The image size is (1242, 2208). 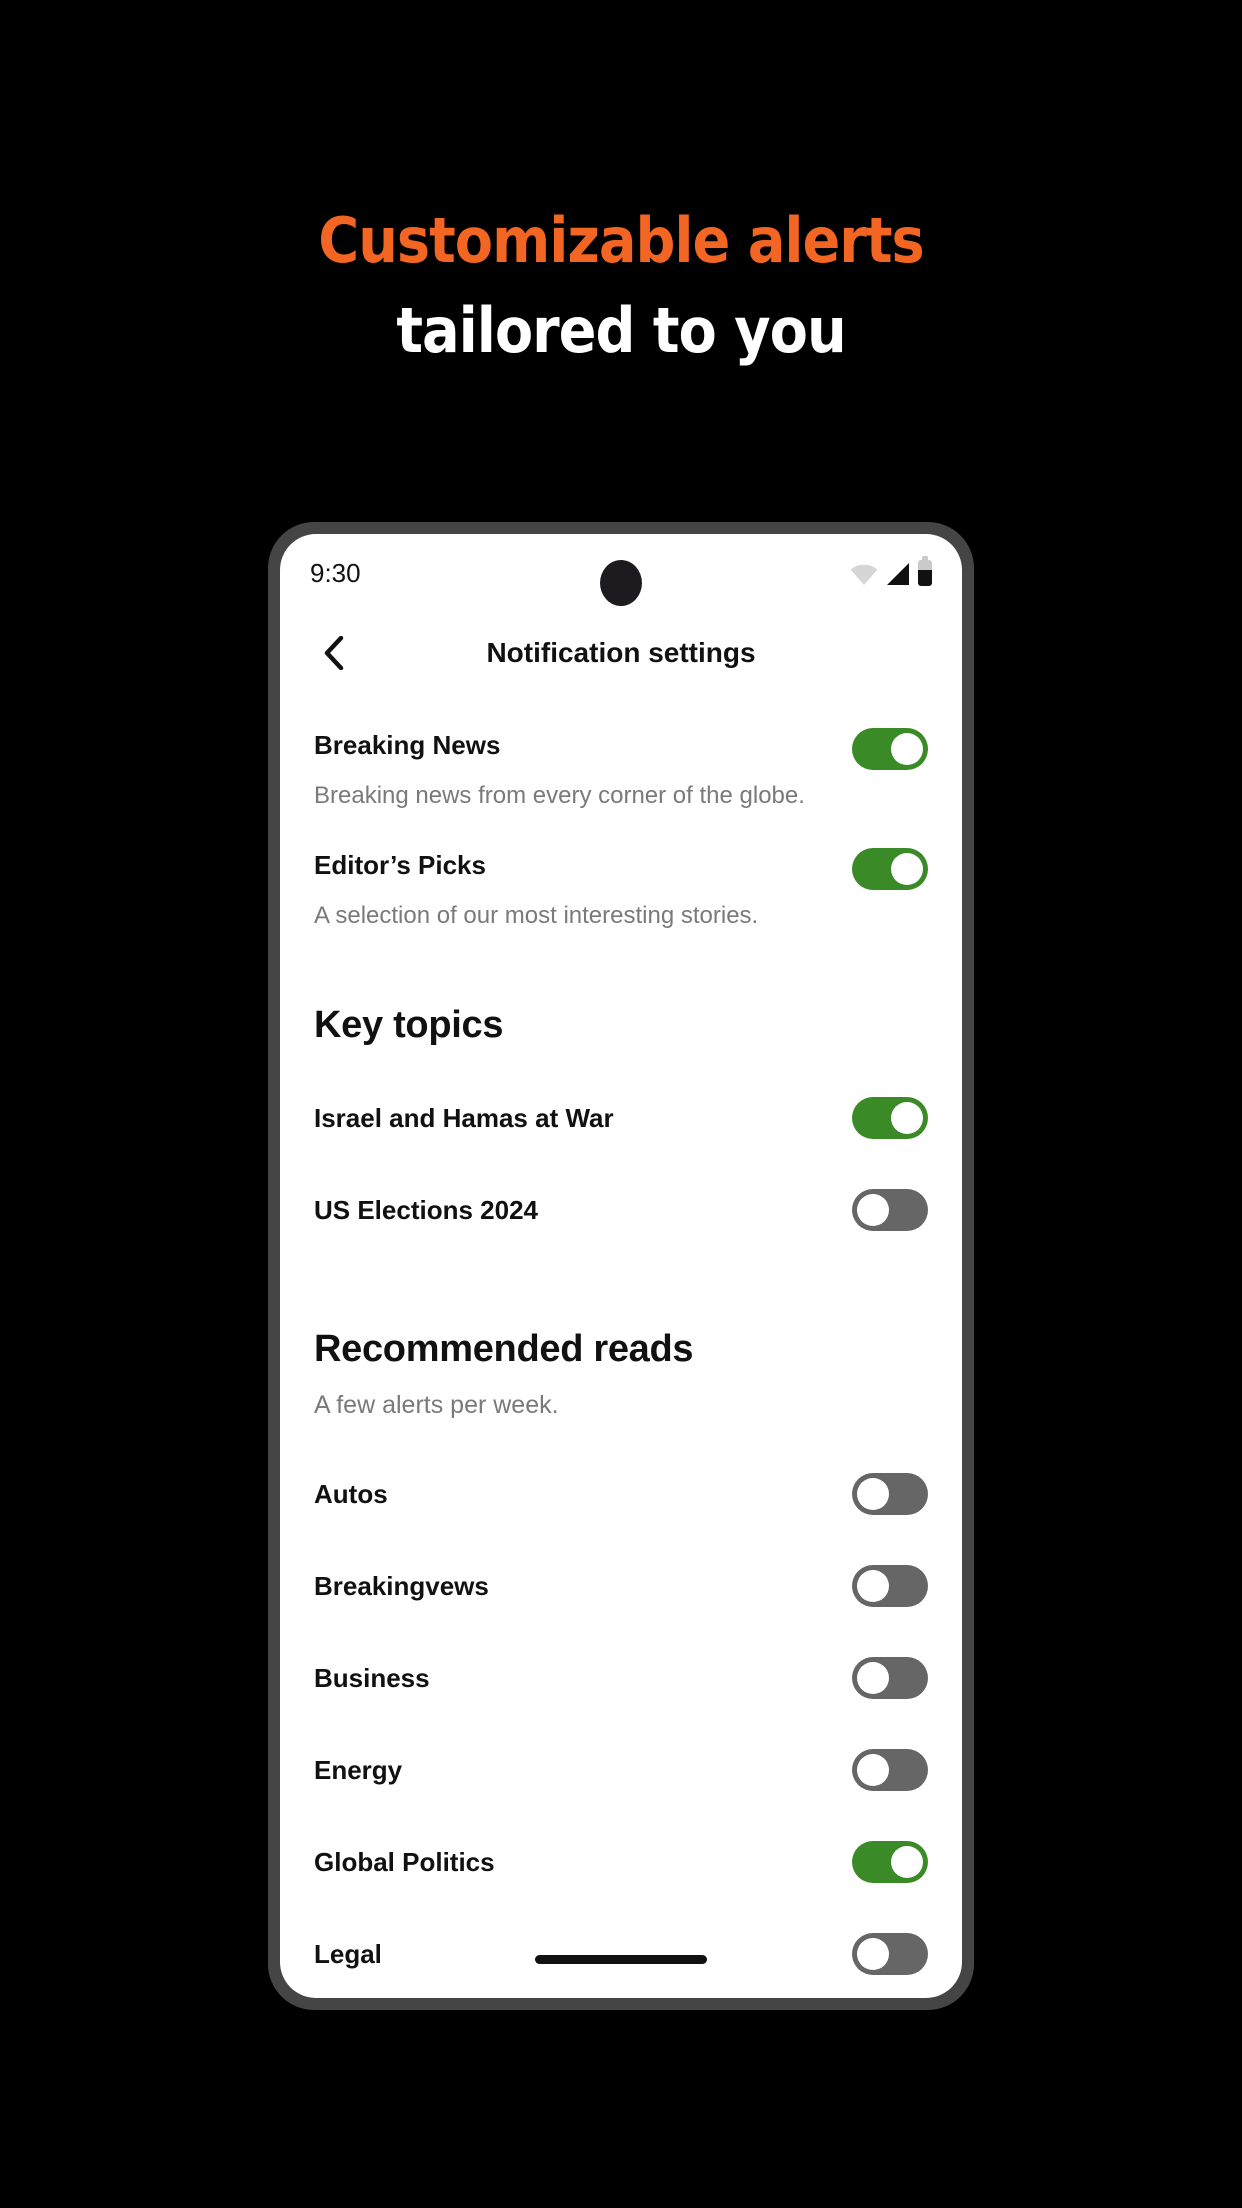 What do you see at coordinates (358, 1769) in the screenshot?
I see `topic-label: Energy` at bounding box center [358, 1769].